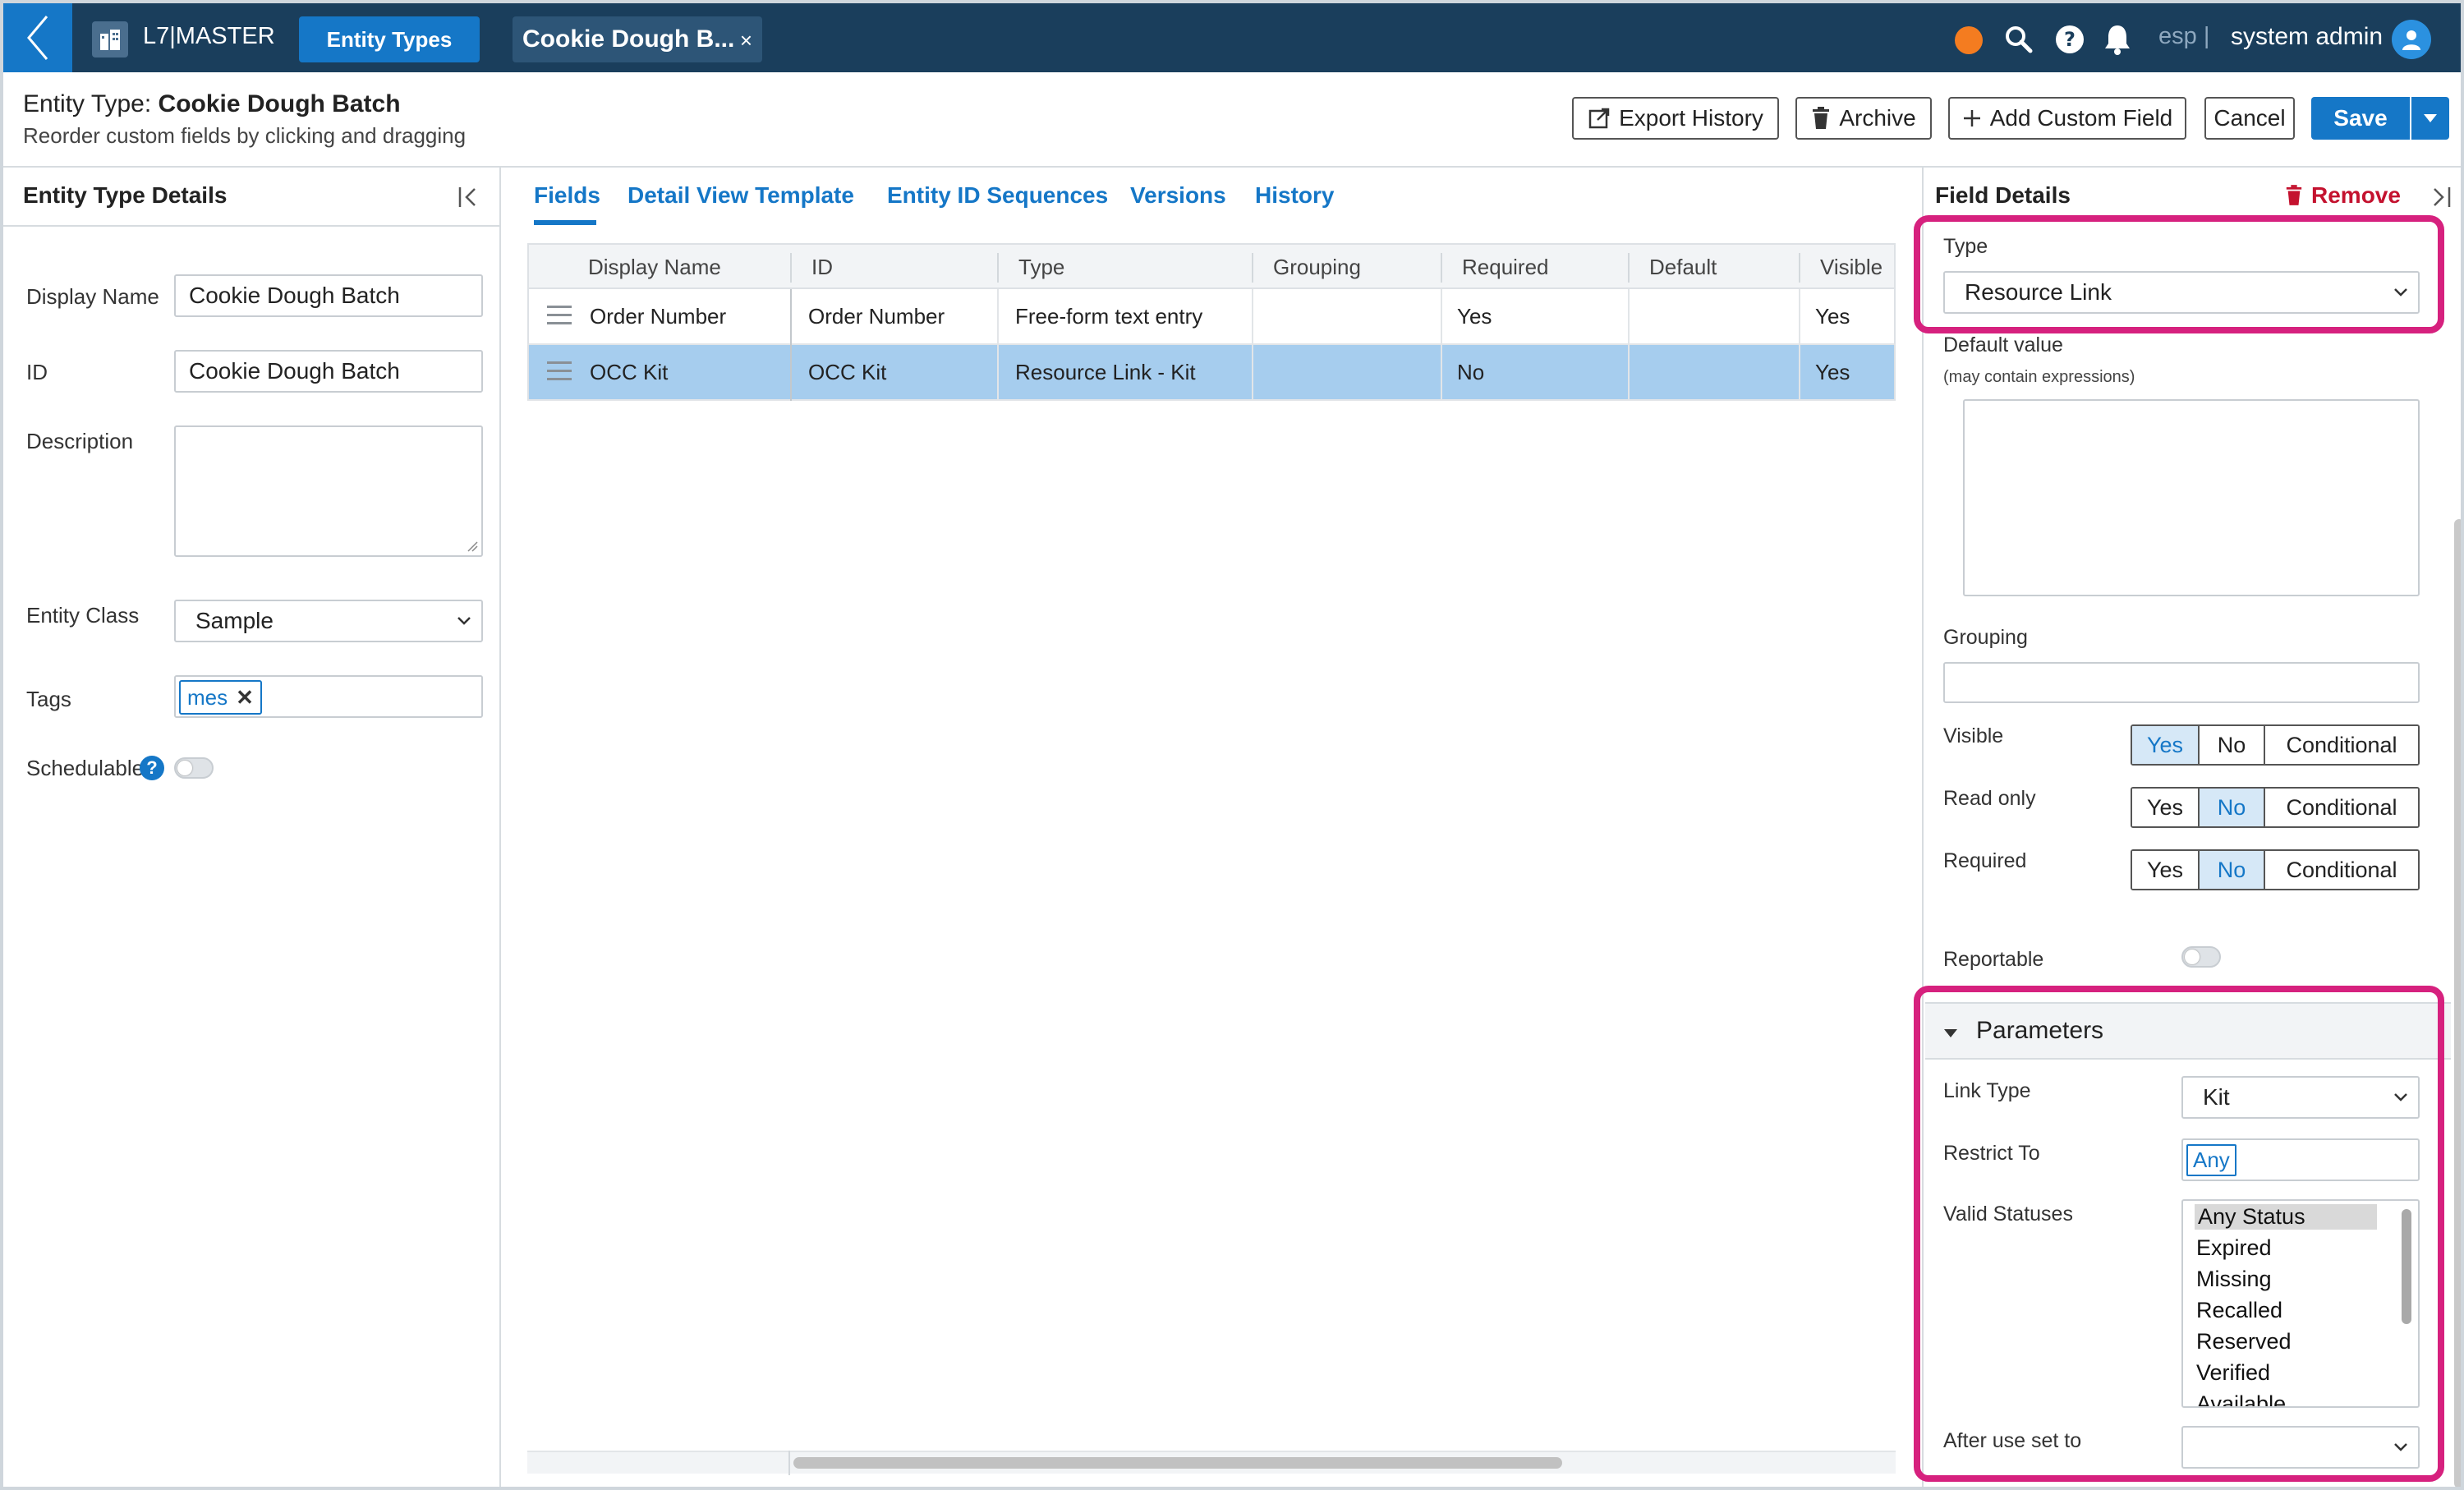  What do you see at coordinates (2183, 36) in the screenshot?
I see `language-selector: esp |` at bounding box center [2183, 36].